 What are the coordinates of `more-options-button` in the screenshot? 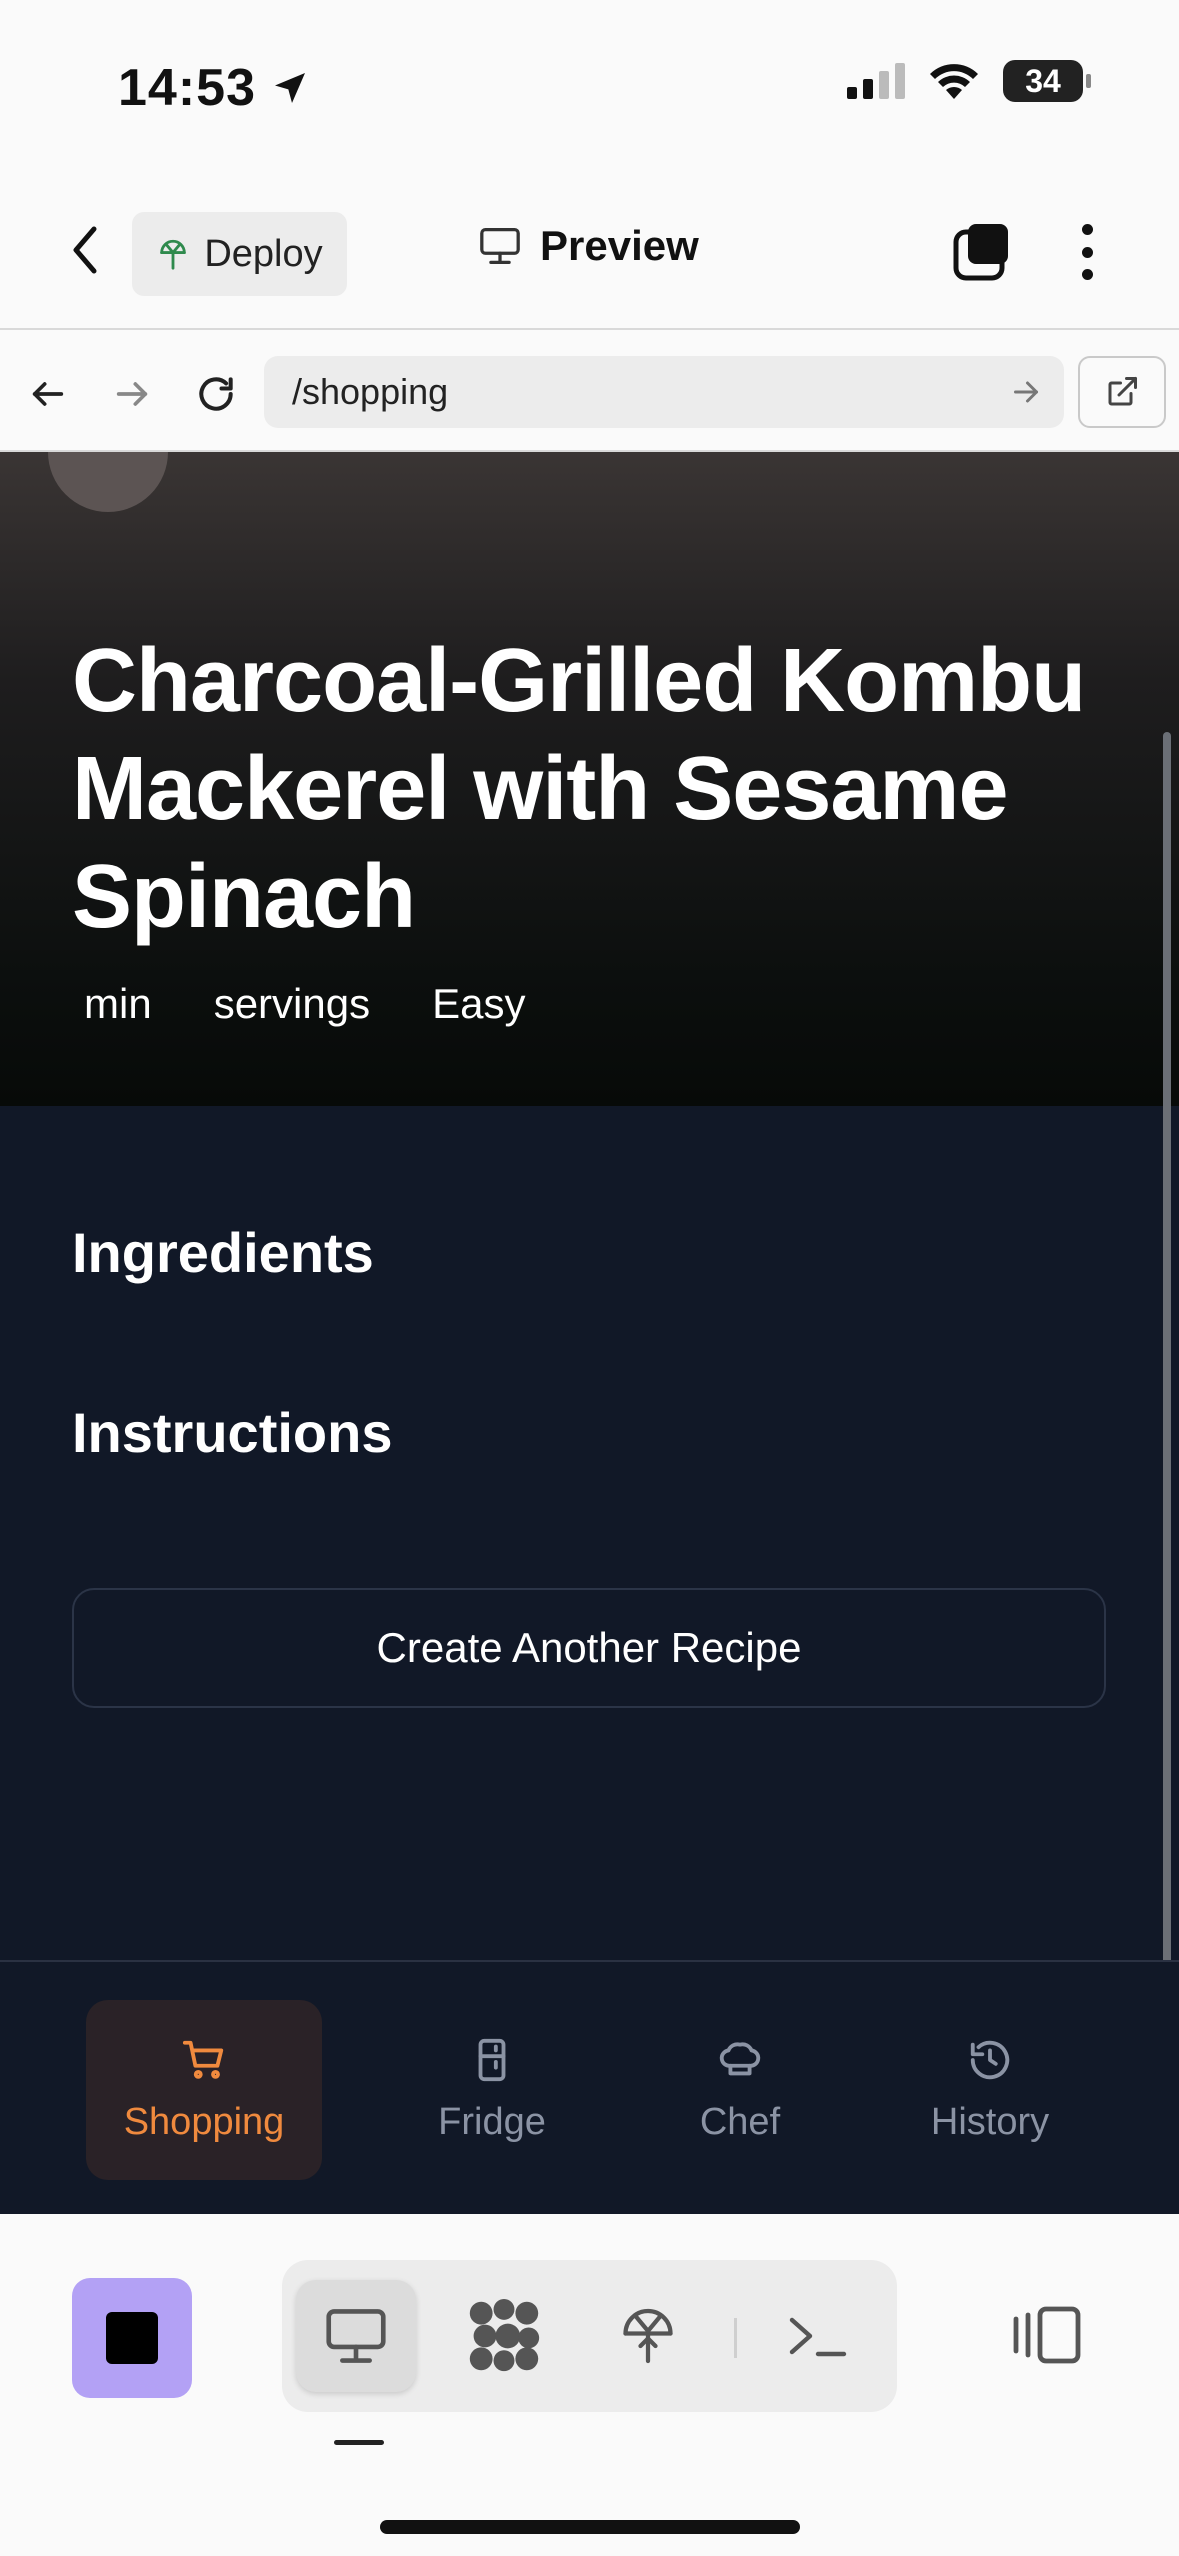 It's located at (1087, 252).